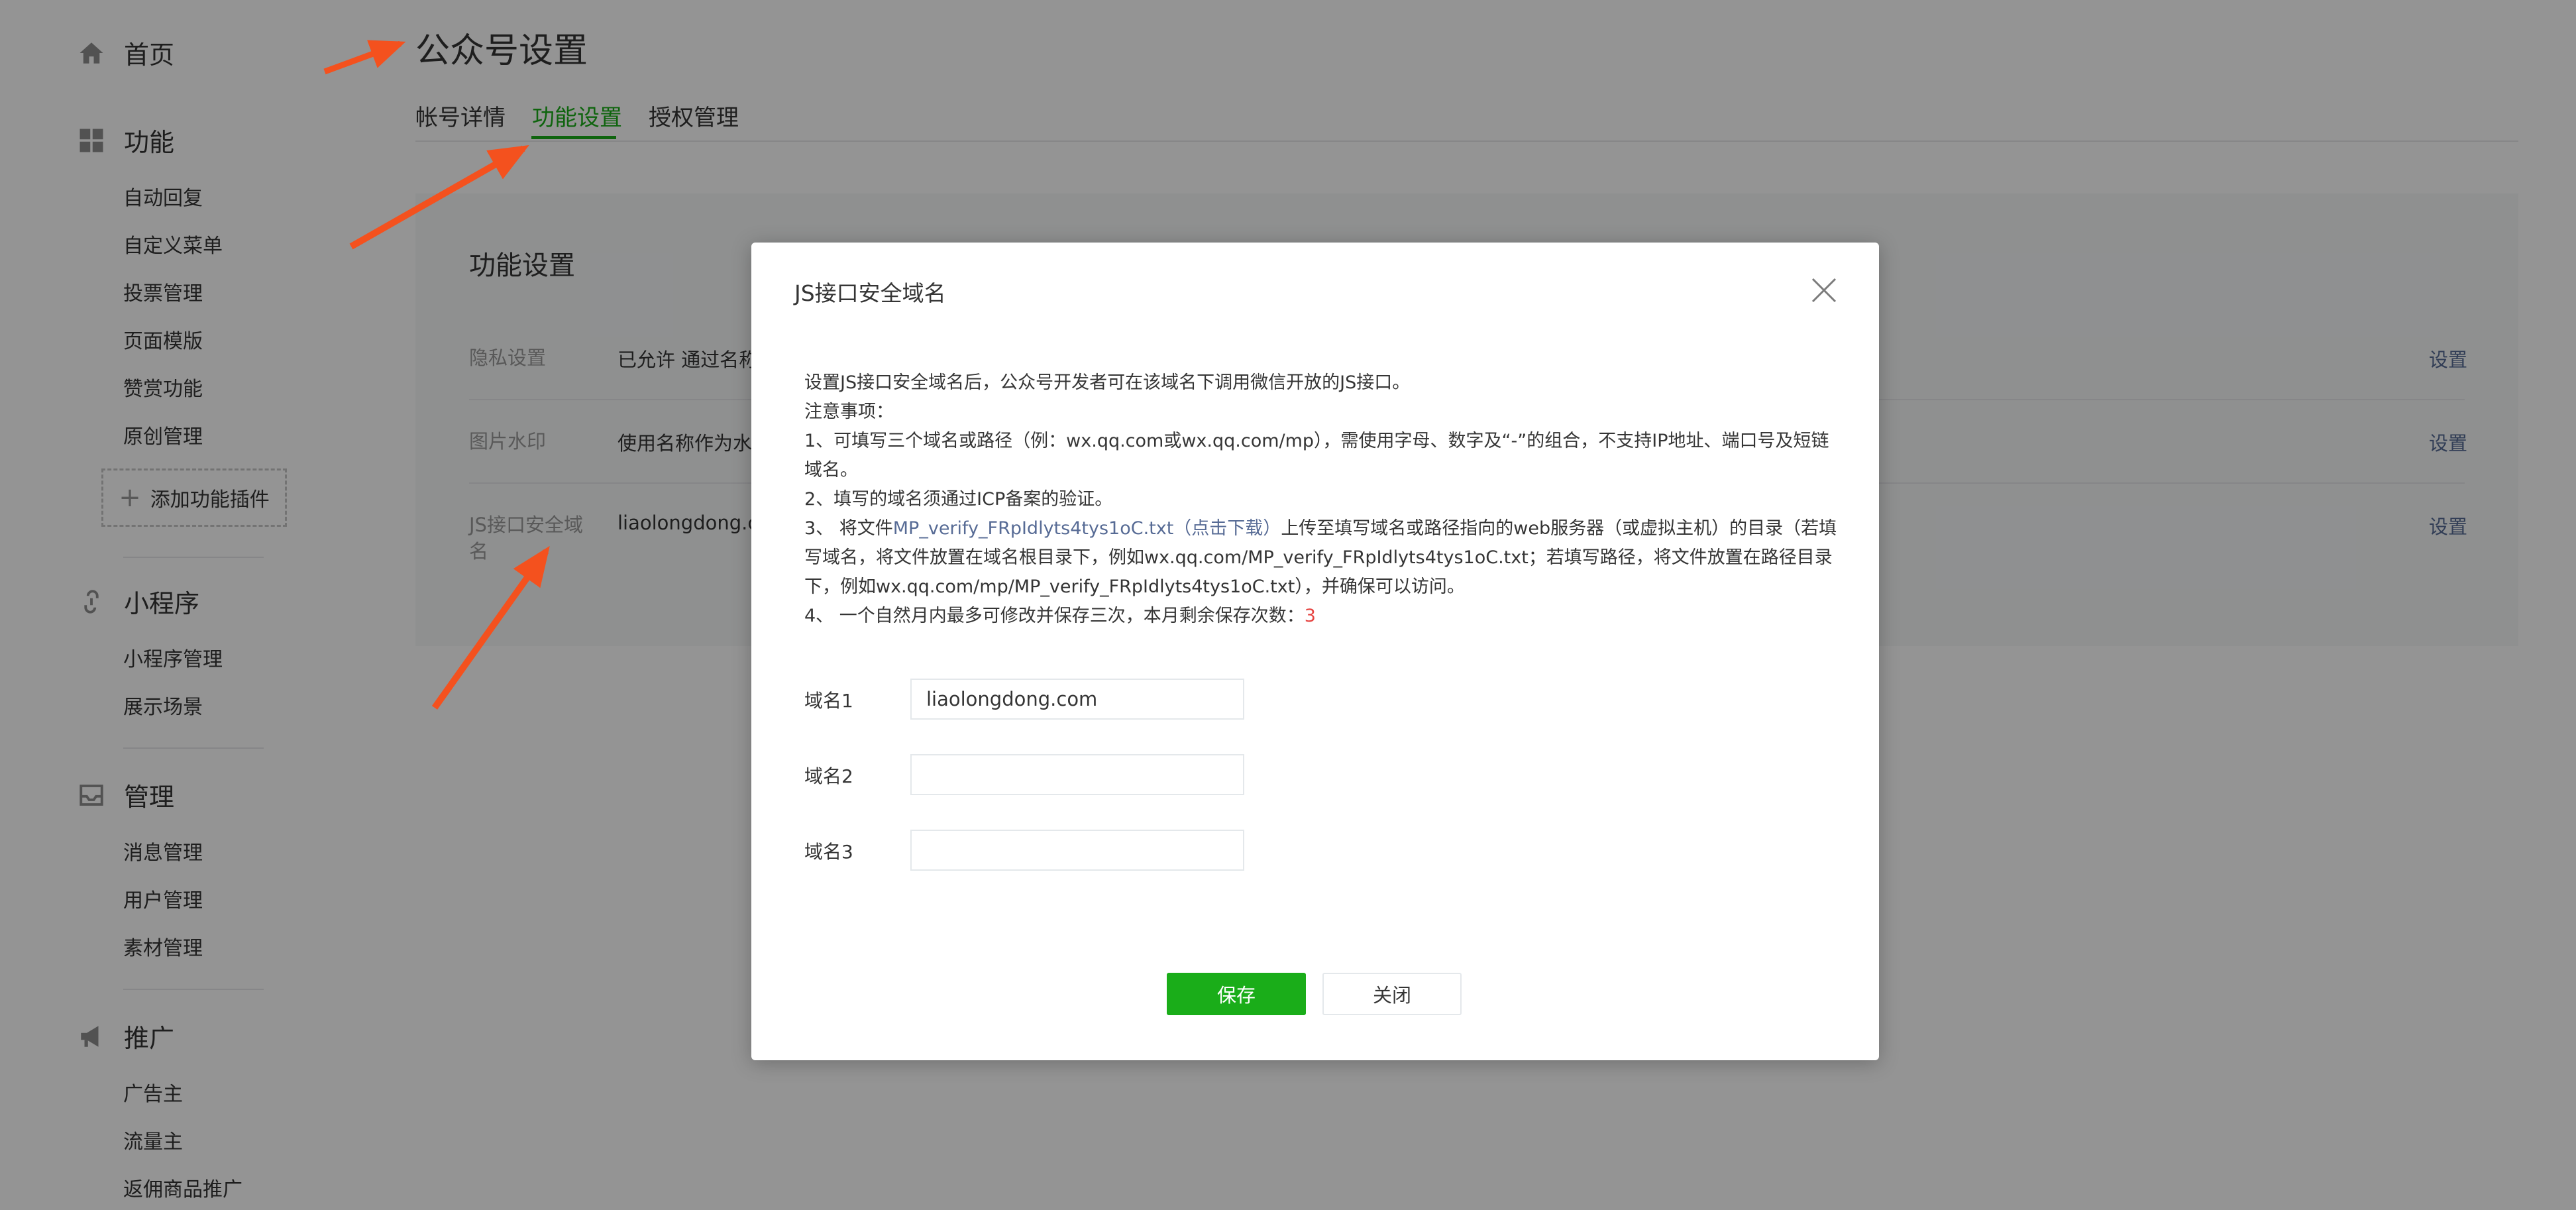 The image size is (2576, 1210). Describe the element at coordinates (959, 499) in the screenshot. I see `instructions-note-2: 2、填写的域名须通过ICP备案的验证。` at that location.